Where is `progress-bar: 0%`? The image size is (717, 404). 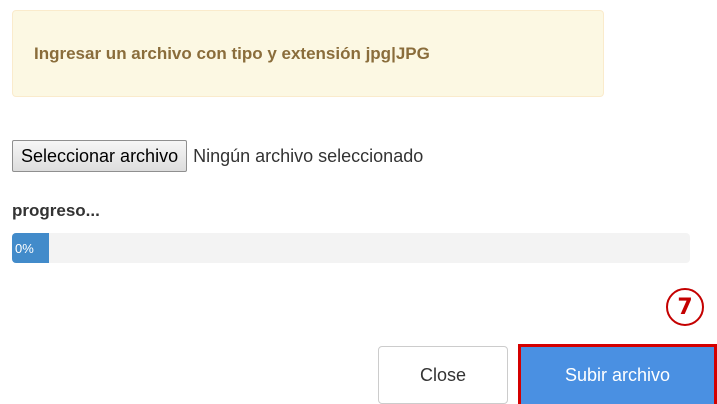
progress-bar: 0% is located at coordinates (351, 248).